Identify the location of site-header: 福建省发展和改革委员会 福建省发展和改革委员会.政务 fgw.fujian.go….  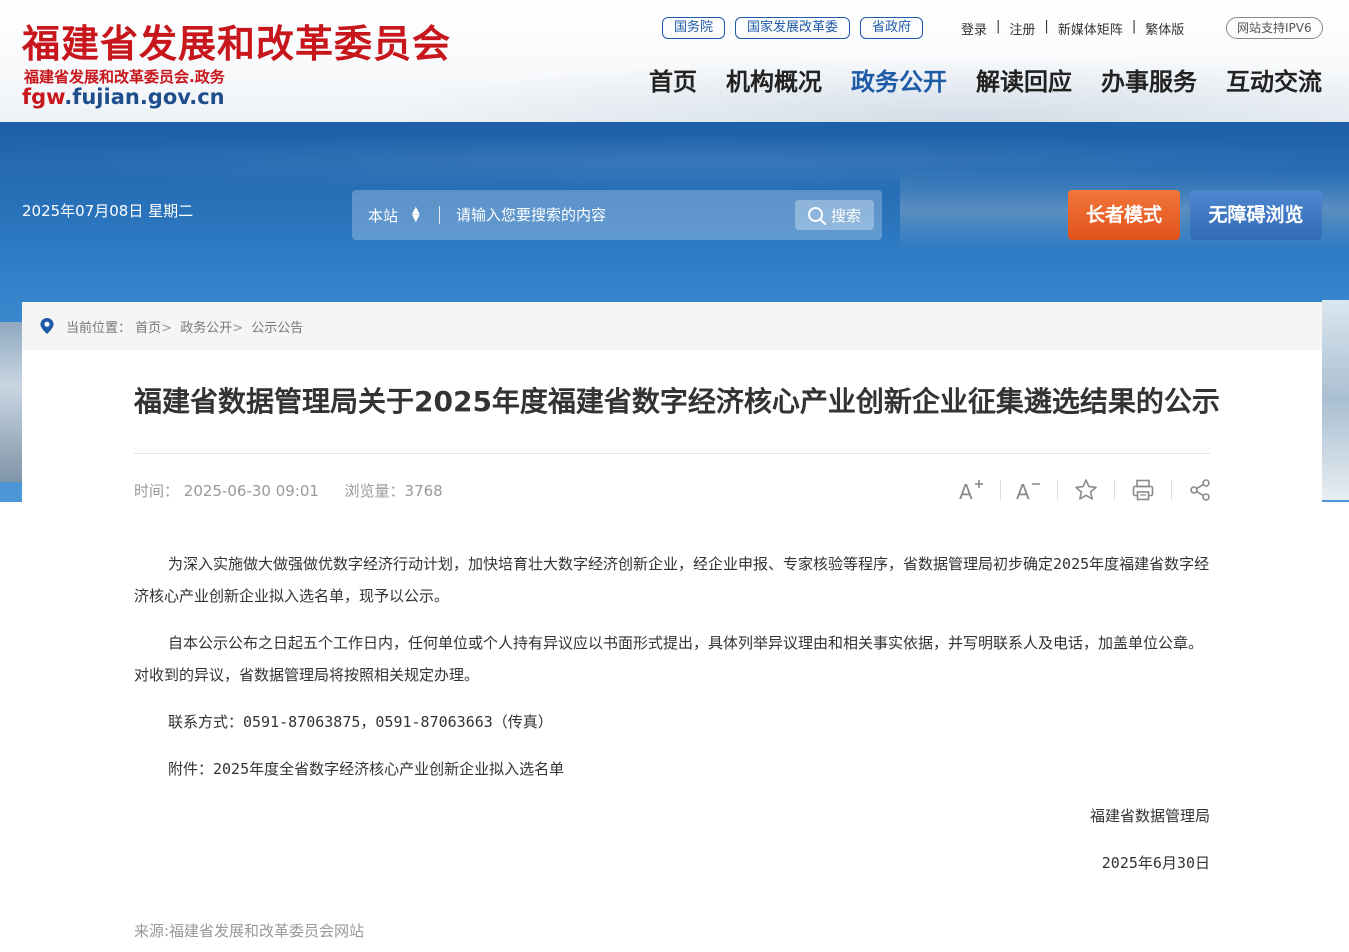
(674, 61).